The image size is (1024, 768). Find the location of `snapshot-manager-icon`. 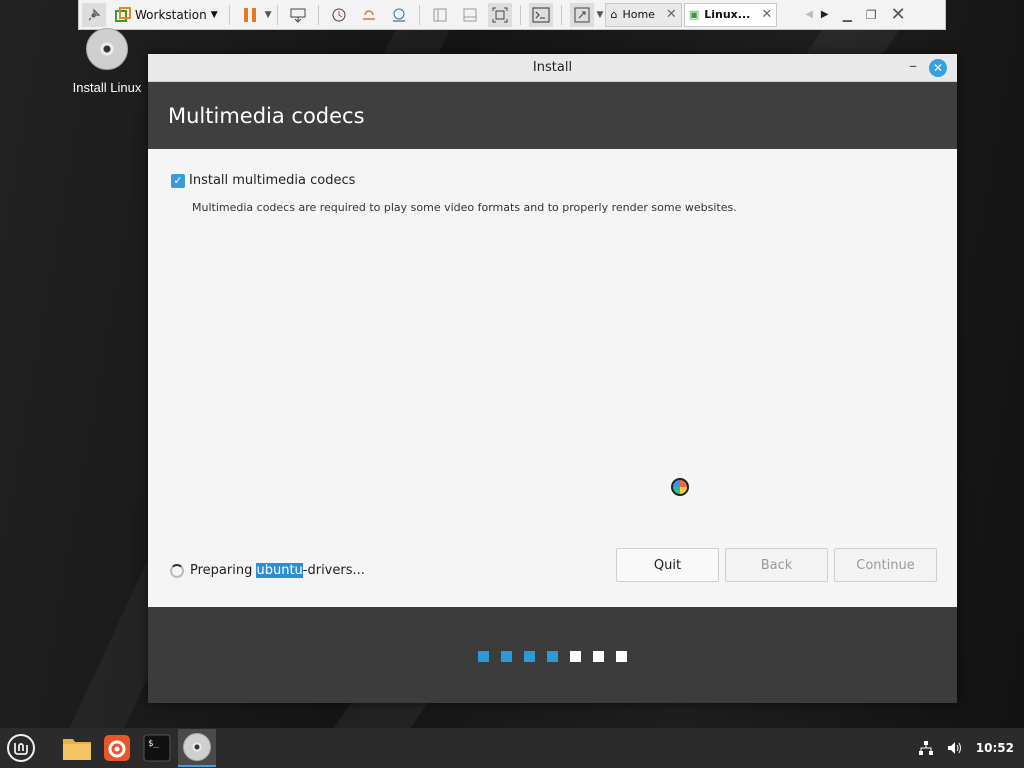

snapshot-manager-icon is located at coordinates (398, 14).